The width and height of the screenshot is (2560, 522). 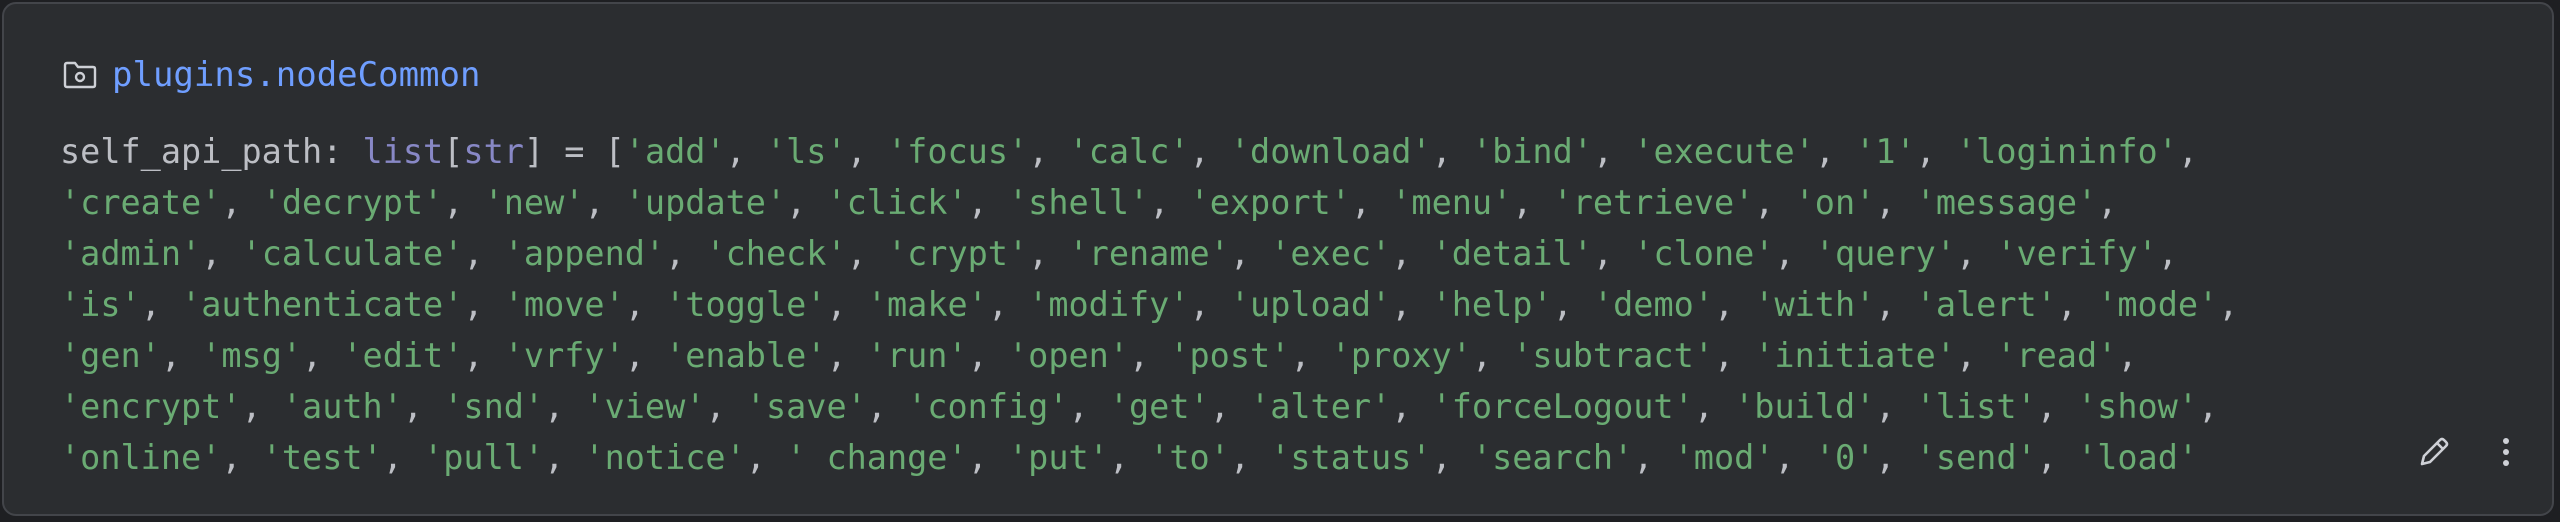 What do you see at coordinates (141, 202) in the screenshot?
I see `string-literal: 'create'` at bounding box center [141, 202].